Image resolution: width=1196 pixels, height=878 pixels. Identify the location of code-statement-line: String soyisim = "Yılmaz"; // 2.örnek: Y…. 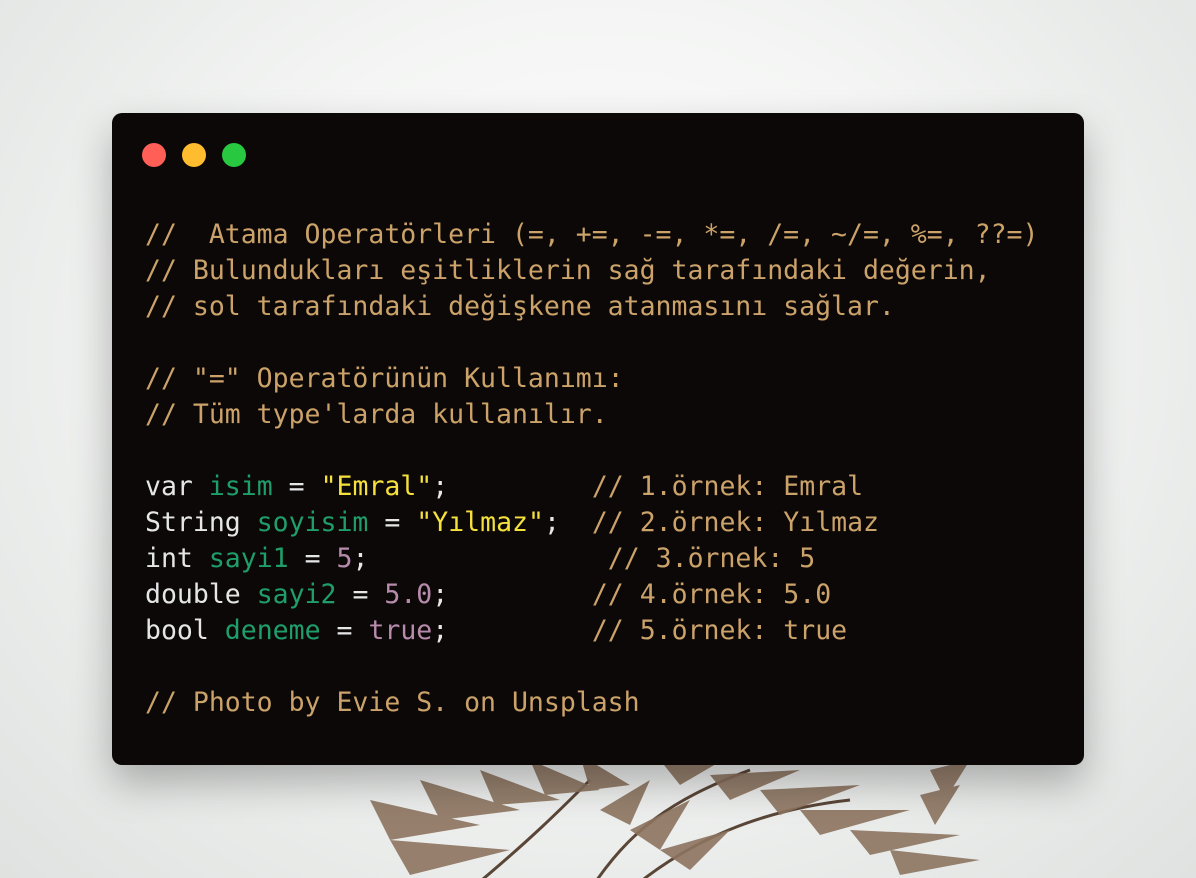
(591, 523).